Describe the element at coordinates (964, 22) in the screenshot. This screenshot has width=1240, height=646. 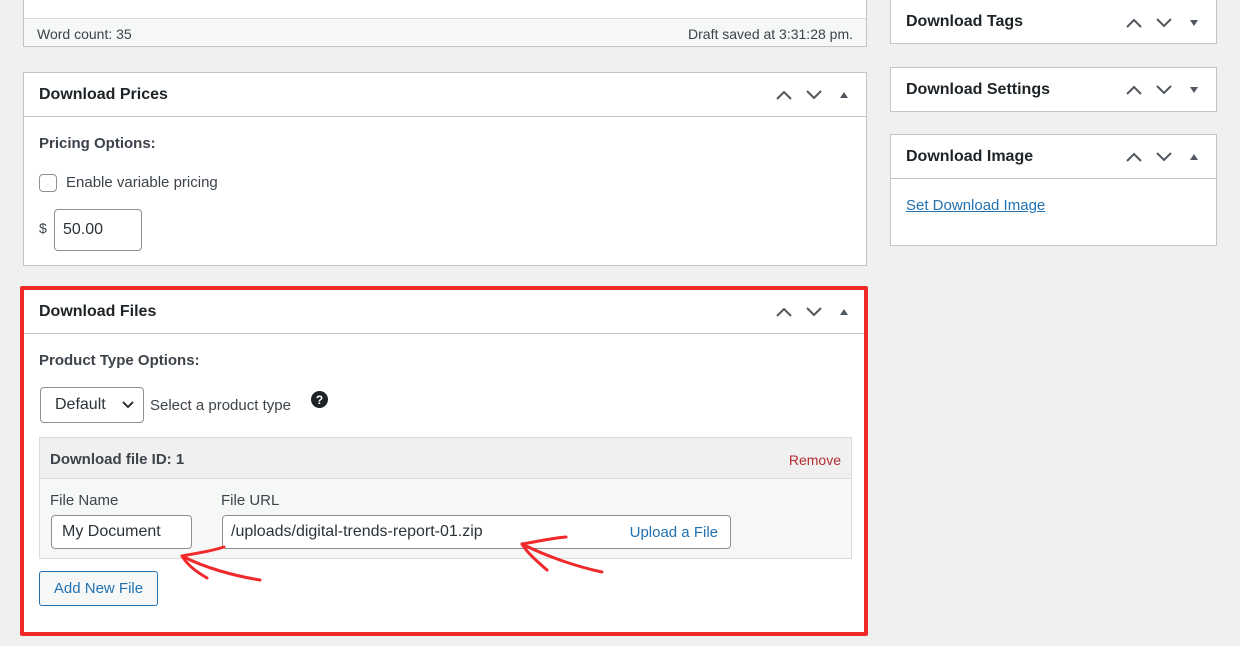
I see `download-tags-title: Download Tags` at that location.